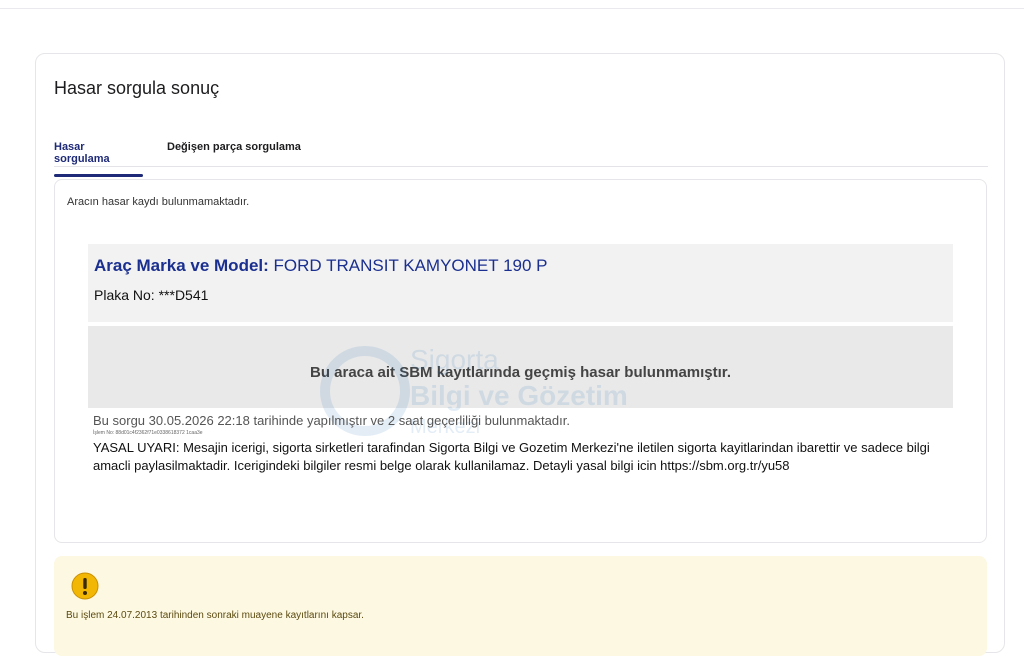 The width and height of the screenshot is (1024, 656). I want to click on plate-value: ***D541, so click(183, 295).